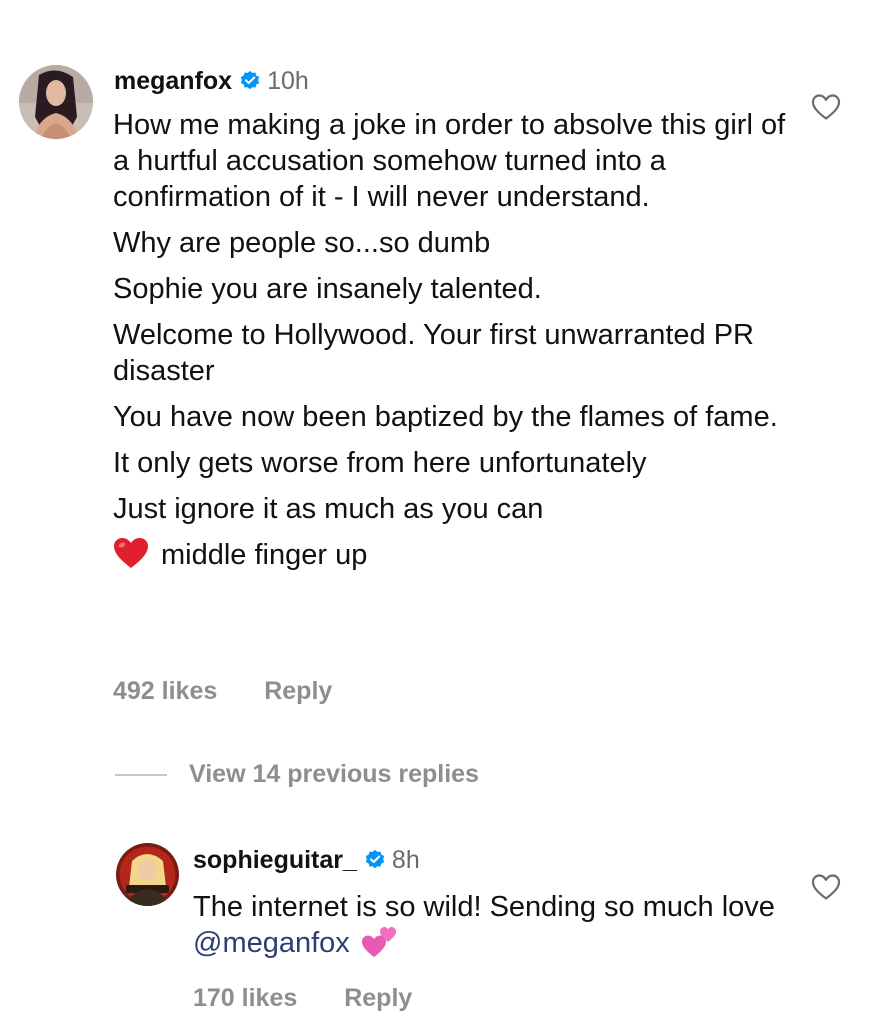  Describe the element at coordinates (327, 289) in the screenshot. I see `comment-paragraph: Sophie you are insanely talented.` at that location.